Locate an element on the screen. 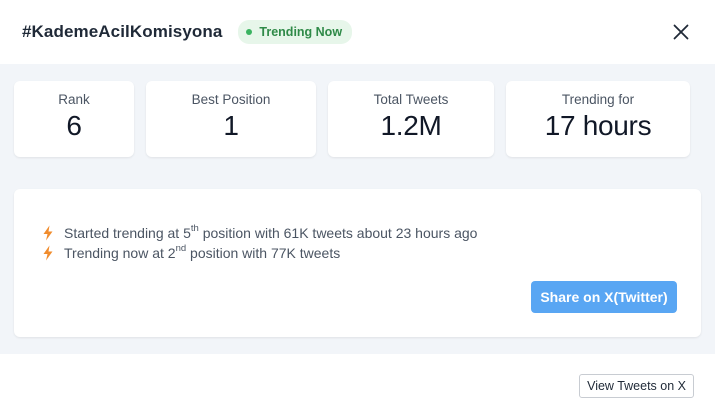 This screenshot has height=419, width=715. stat-label-rank: Rank is located at coordinates (74, 99).